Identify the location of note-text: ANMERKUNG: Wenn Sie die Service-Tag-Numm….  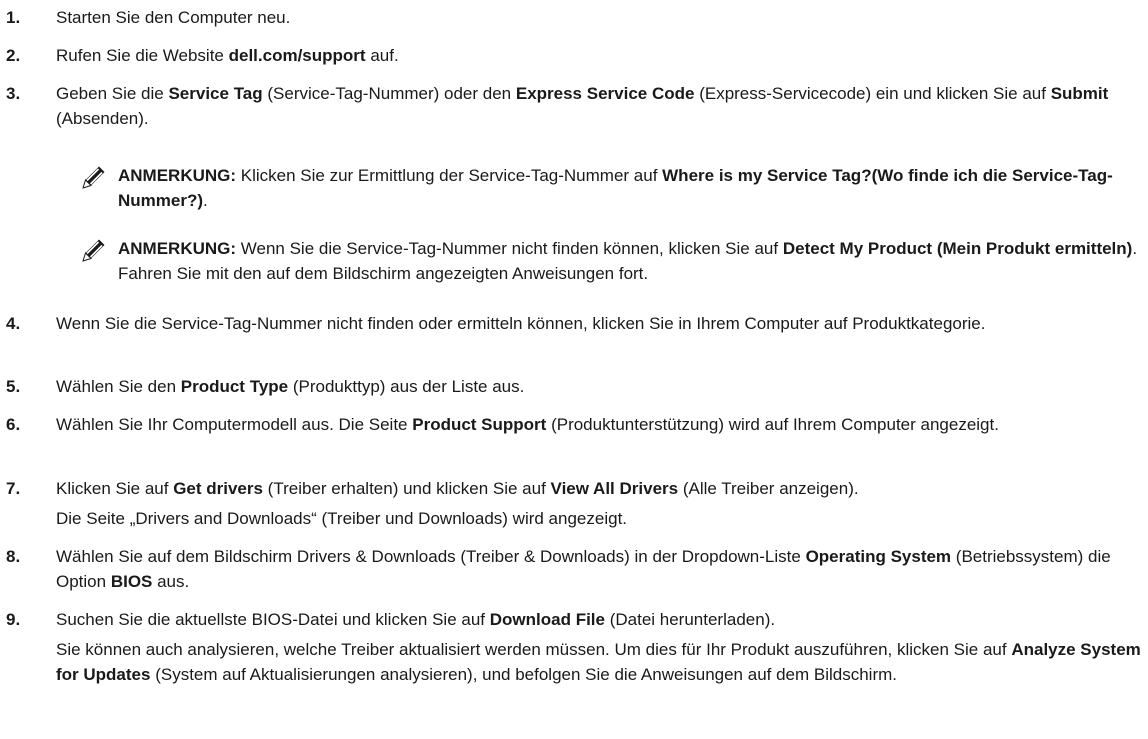
(628, 261).